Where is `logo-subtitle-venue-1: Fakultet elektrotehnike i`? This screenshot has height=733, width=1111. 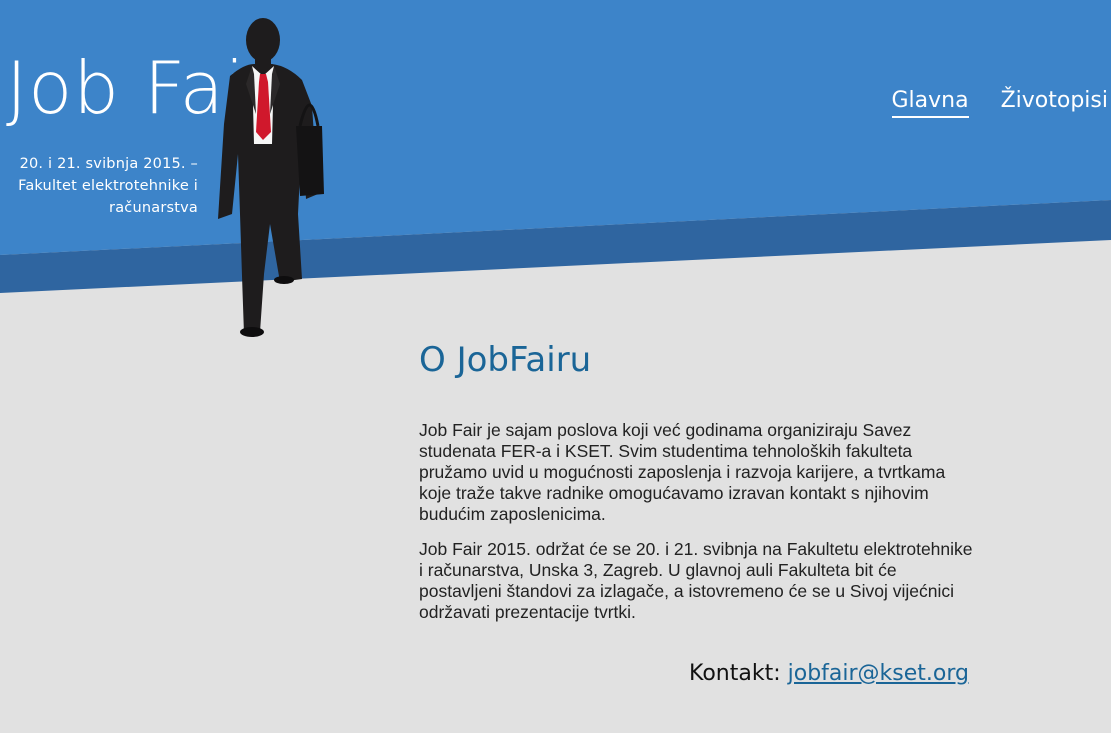 logo-subtitle-venue-1: Fakultet elektrotehnike i is located at coordinates (108, 186).